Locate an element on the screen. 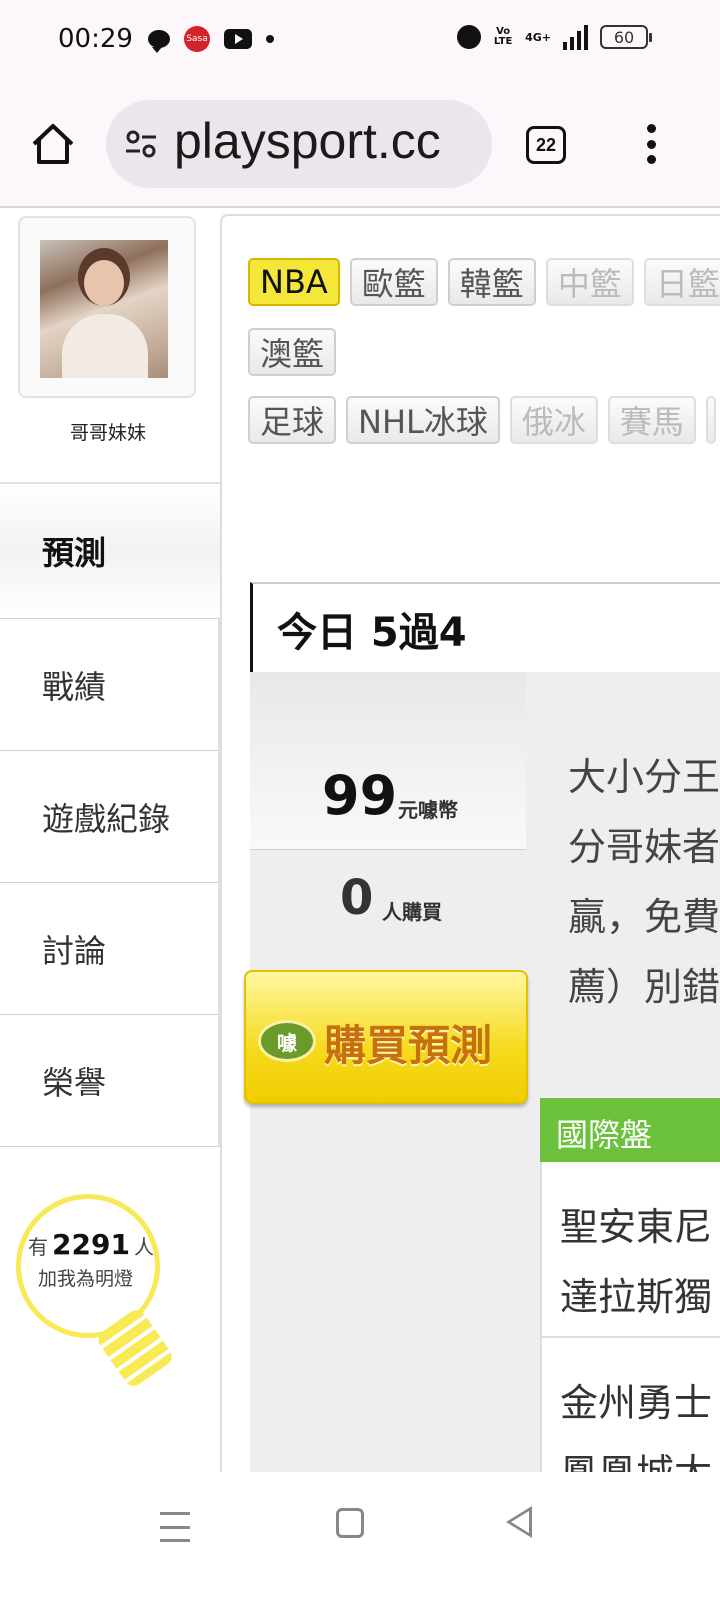  description-line: 薦）別錯 is located at coordinates (644, 987).